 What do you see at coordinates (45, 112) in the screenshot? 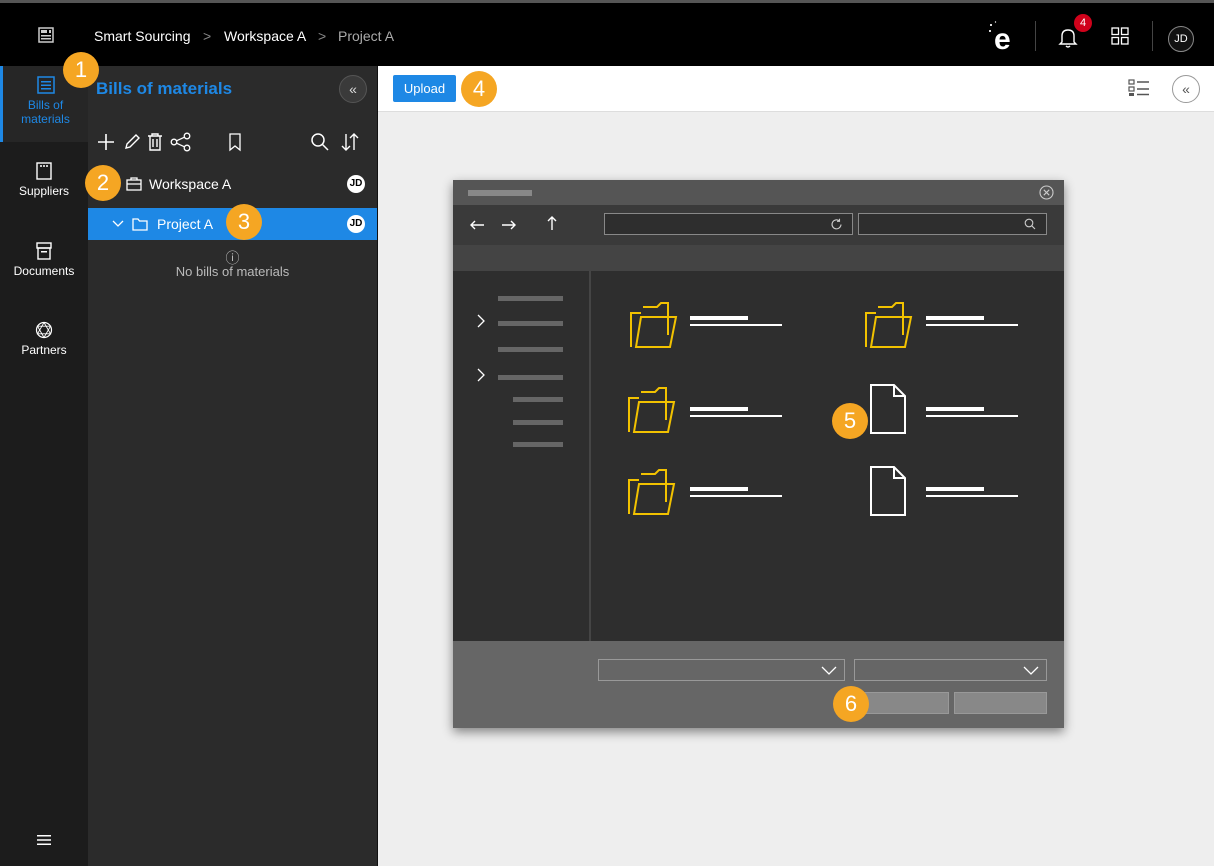
I see `nav-label: Bills of materials` at bounding box center [45, 112].